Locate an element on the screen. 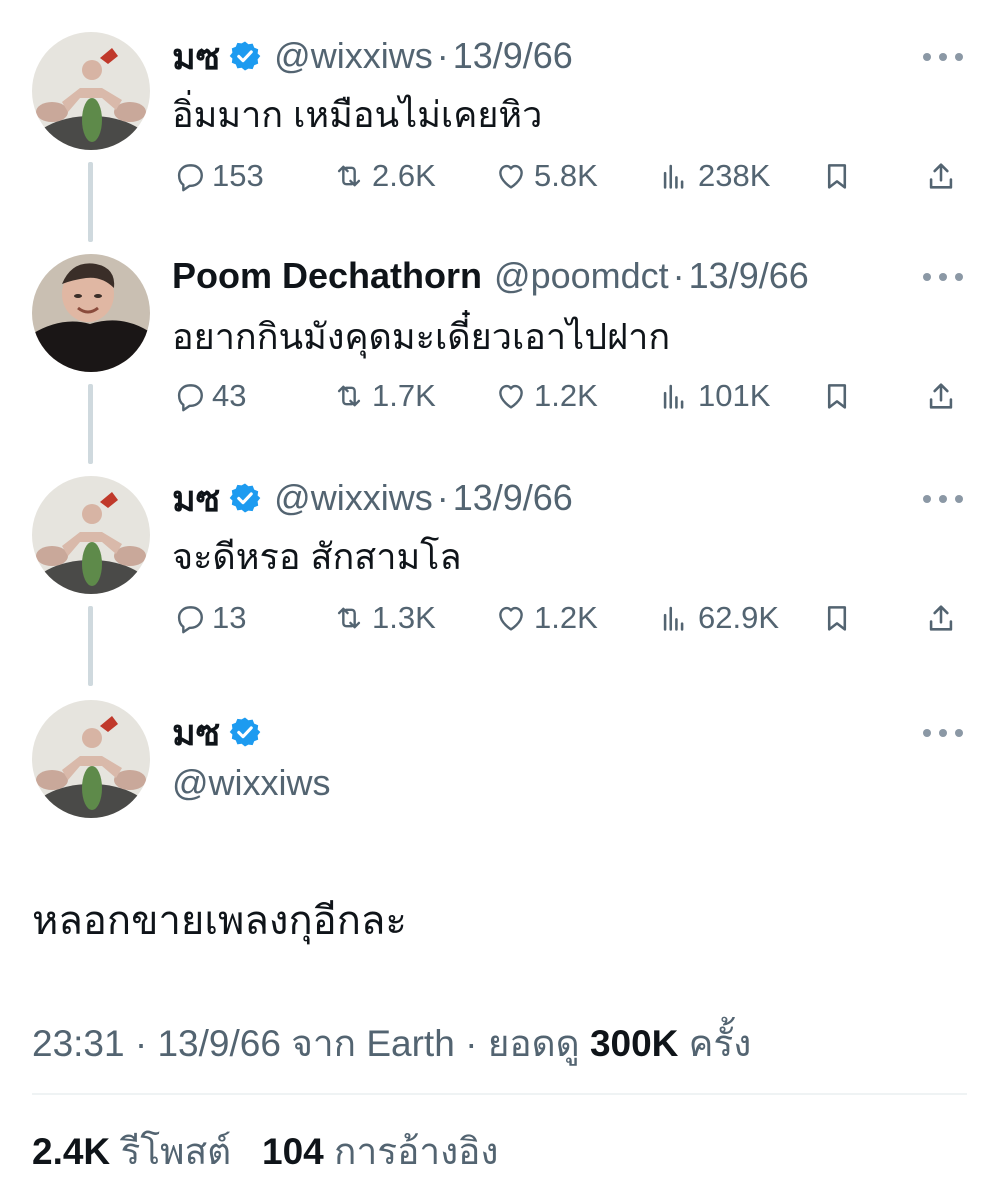 This screenshot has height=1200, width=999. author-name: Poom Dechathorn is located at coordinates (327, 276).